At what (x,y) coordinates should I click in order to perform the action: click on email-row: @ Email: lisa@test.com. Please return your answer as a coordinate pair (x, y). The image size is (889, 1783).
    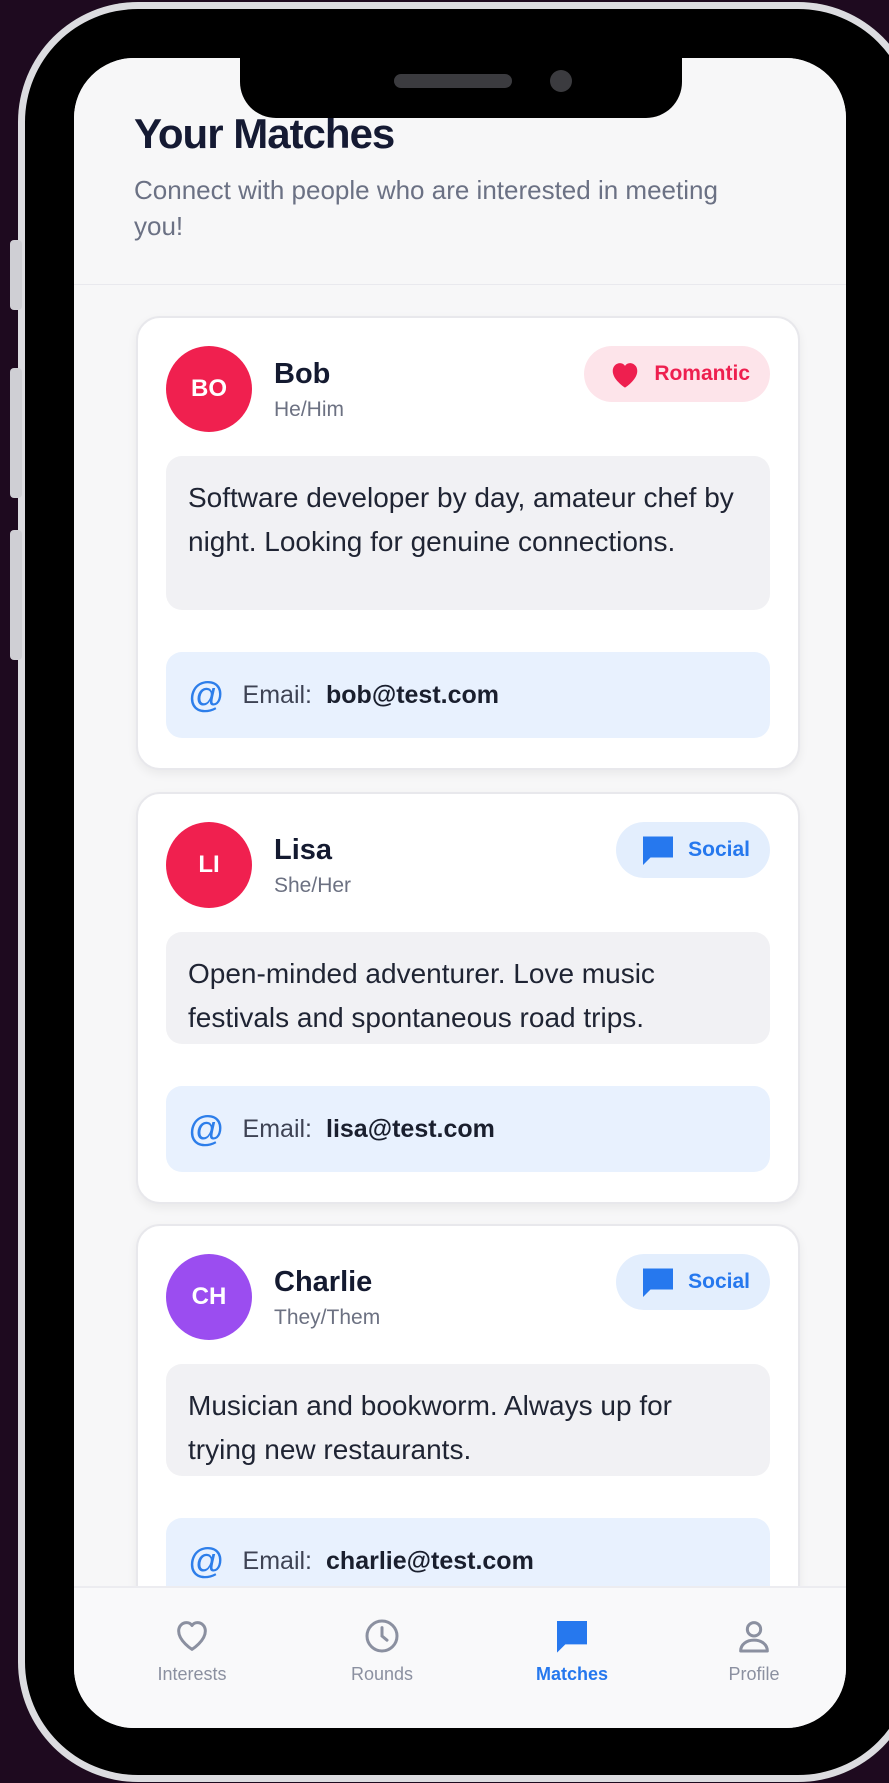
    Looking at the image, I should click on (468, 1129).